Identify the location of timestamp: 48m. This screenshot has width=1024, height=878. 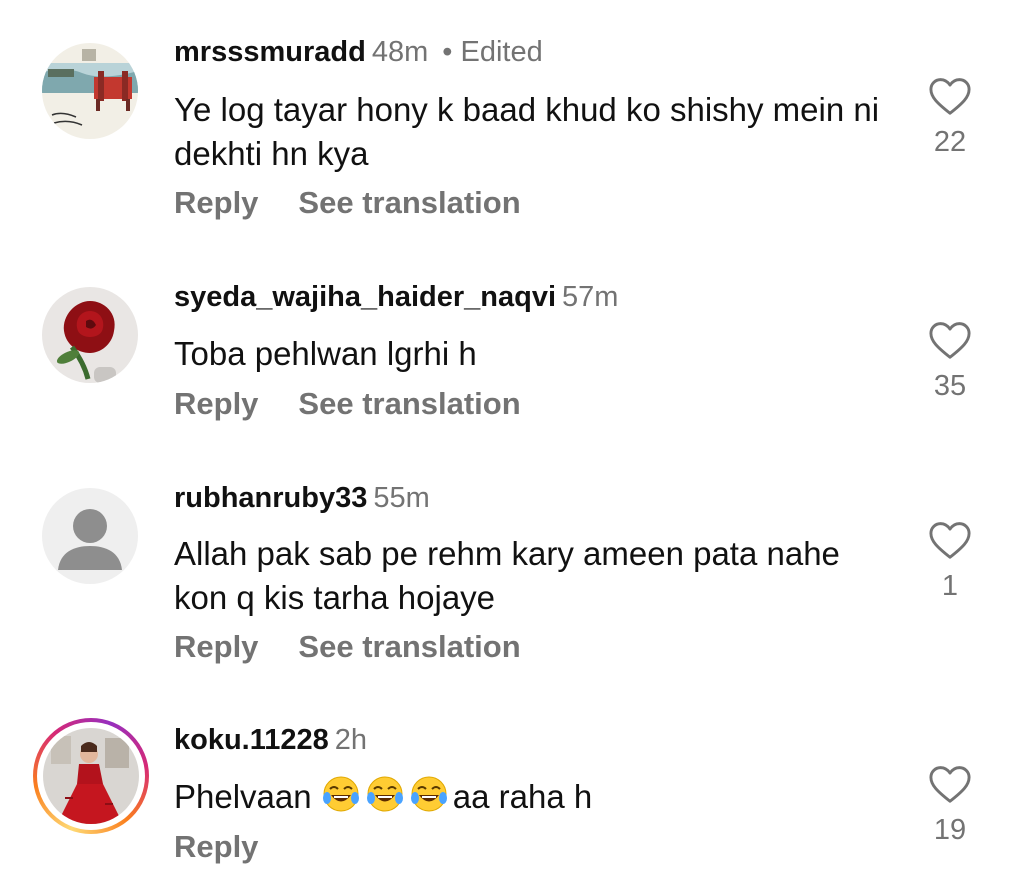
(400, 52).